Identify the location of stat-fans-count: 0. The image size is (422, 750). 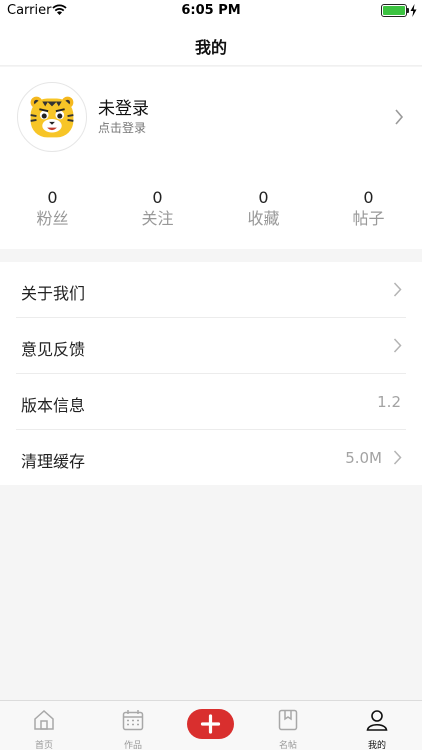
(52, 197).